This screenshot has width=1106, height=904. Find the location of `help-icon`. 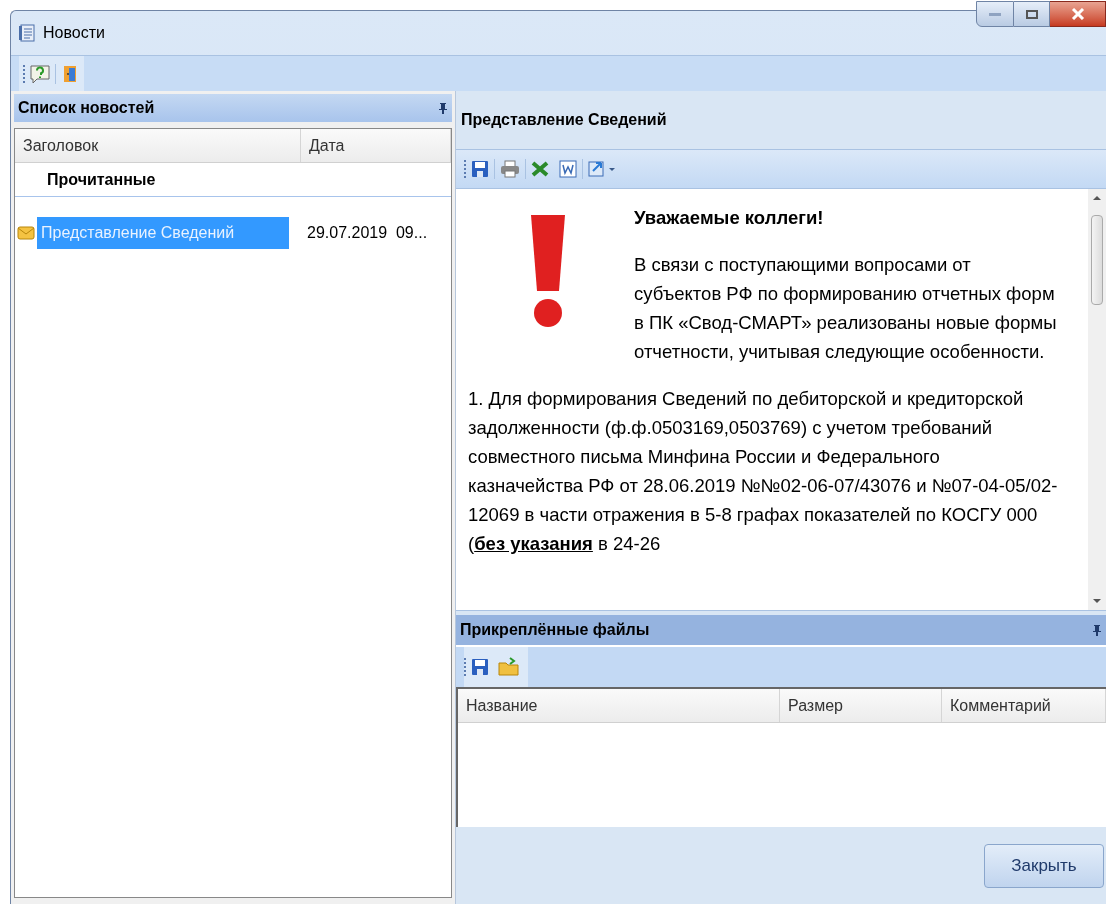

help-icon is located at coordinates (40, 73).